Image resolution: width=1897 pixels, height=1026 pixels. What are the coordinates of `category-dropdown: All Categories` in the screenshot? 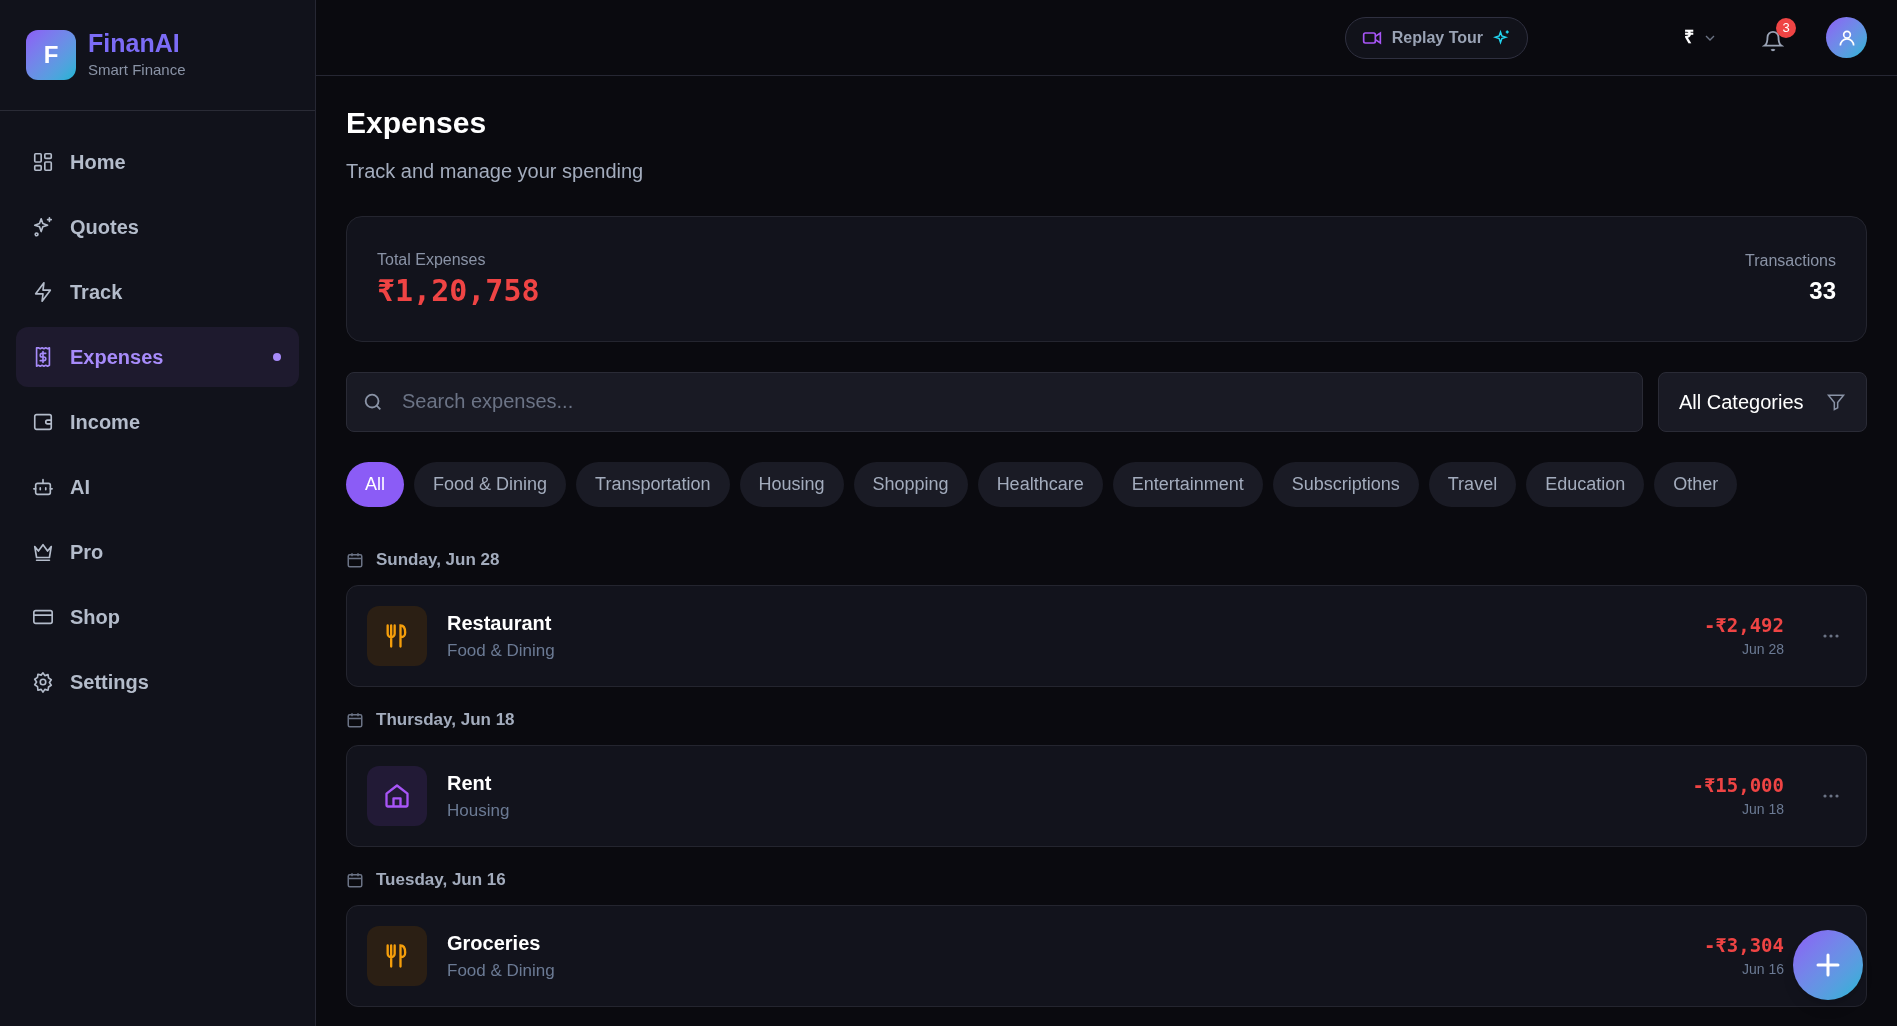 It's located at (1762, 401).